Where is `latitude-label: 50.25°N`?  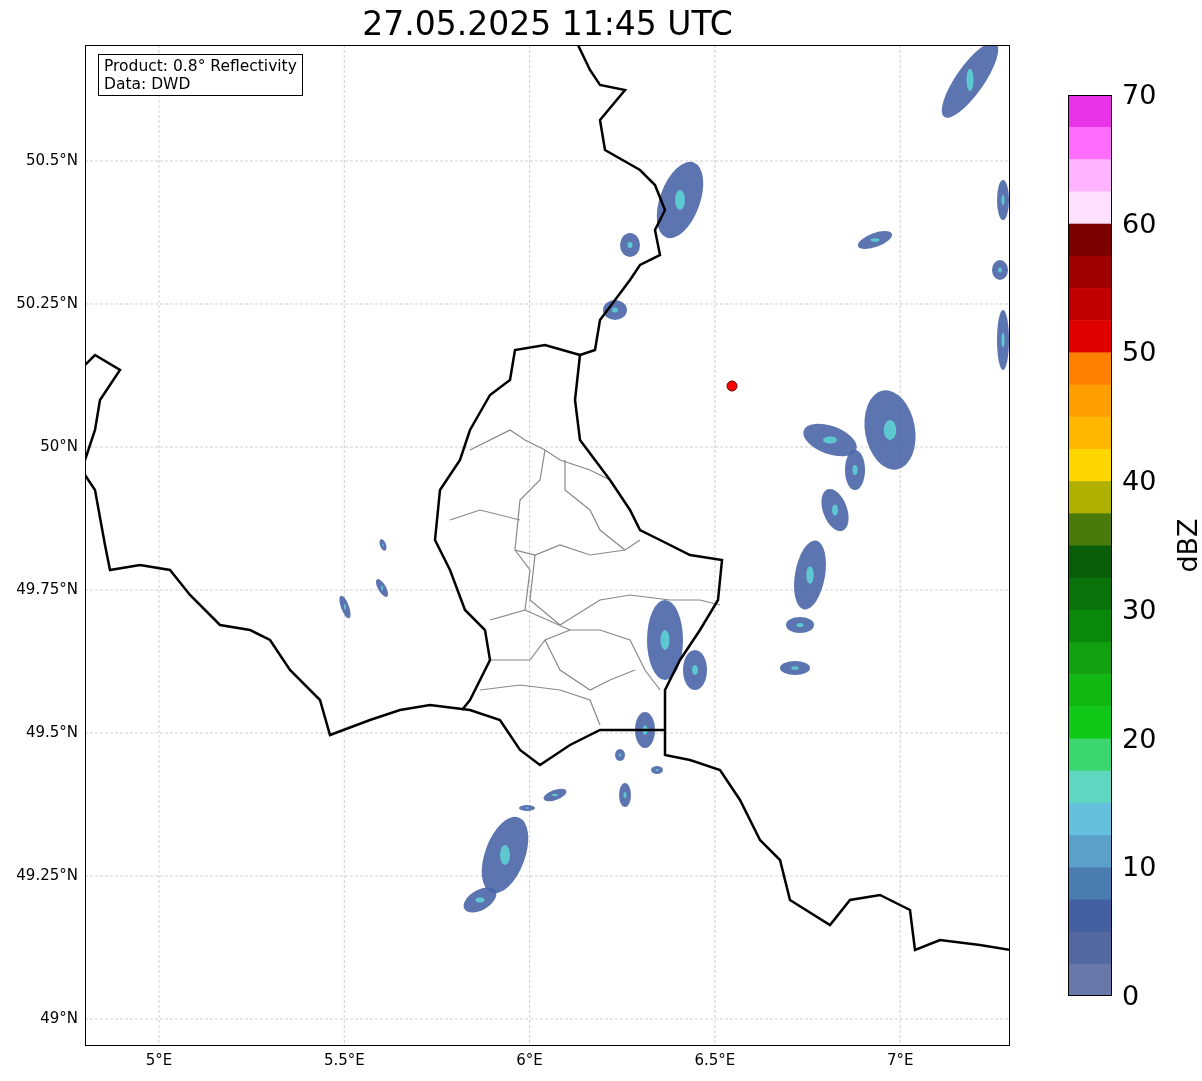
latitude-label: 50.25°N is located at coordinates (46, 303).